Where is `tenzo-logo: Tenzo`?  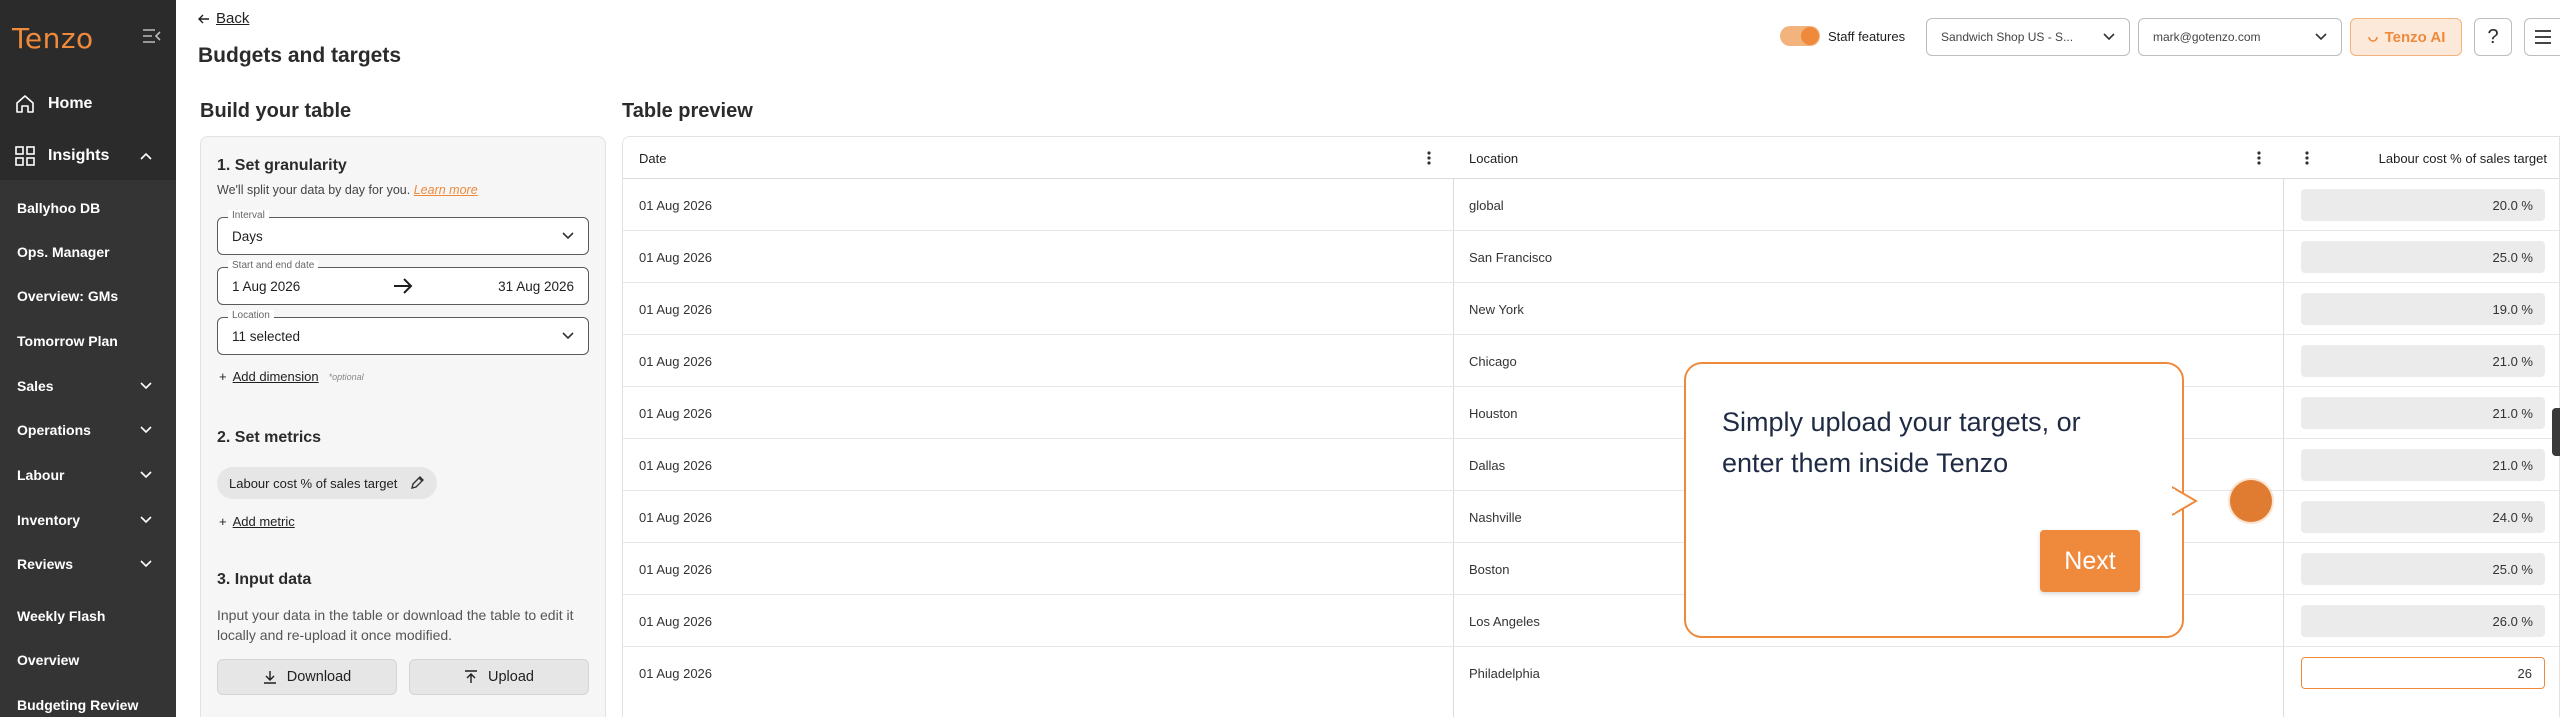
tenzo-logo: Tenzo is located at coordinates (53, 38).